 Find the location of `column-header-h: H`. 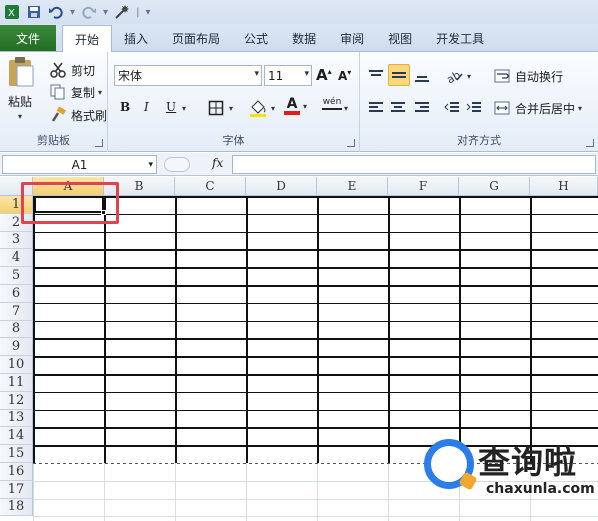

column-header-h: H is located at coordinates (564, 186).